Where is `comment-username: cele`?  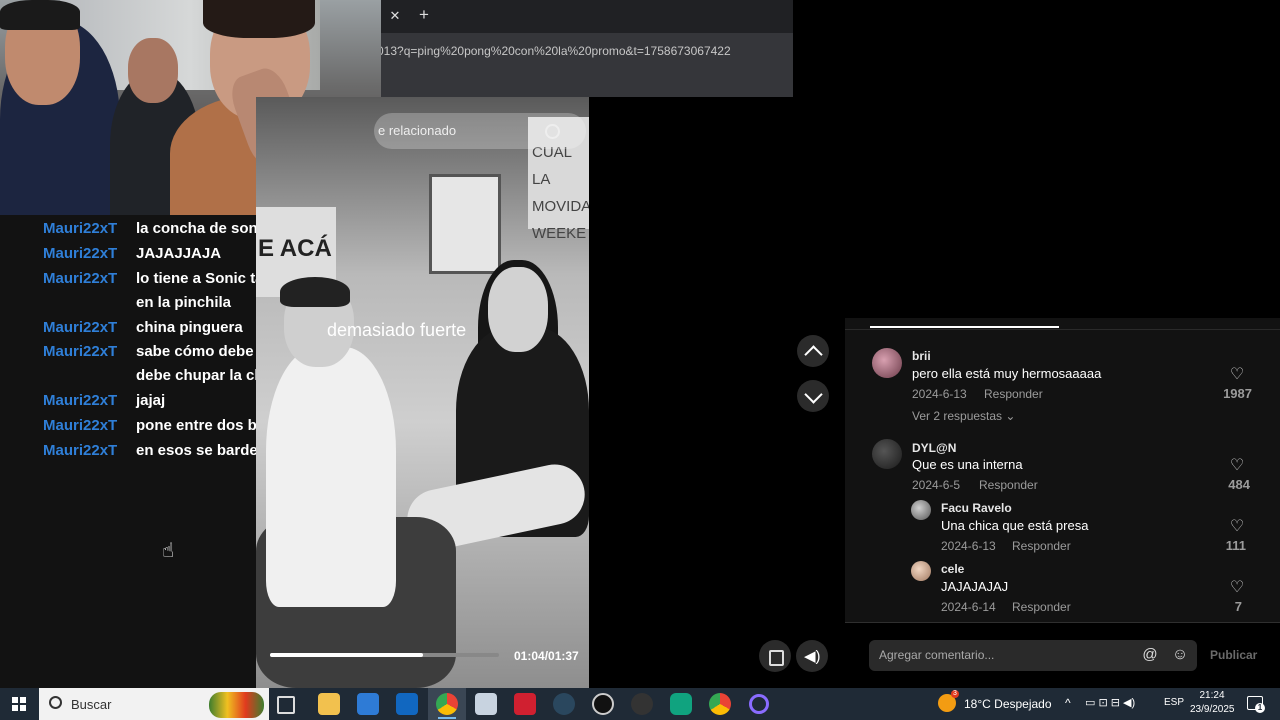
comment-username: cele is located at coordinates (952, 569).